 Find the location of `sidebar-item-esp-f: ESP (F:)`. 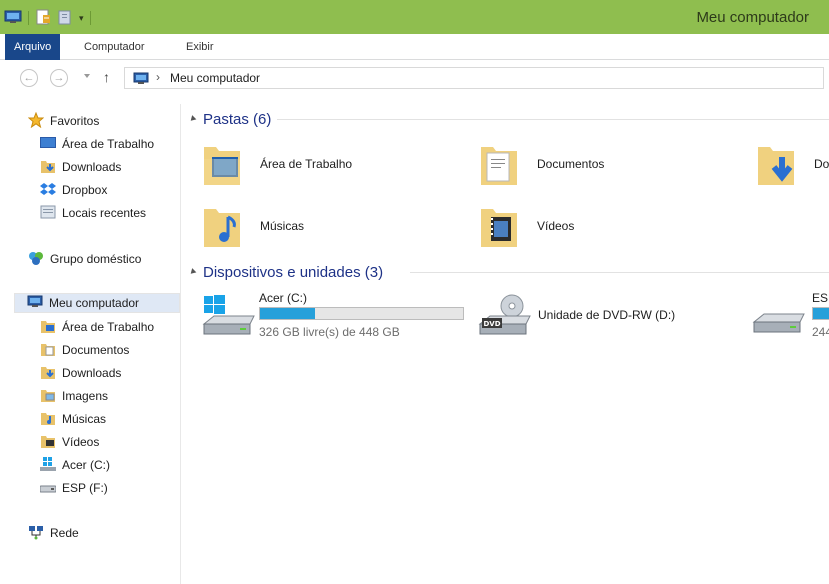

sidebar-item-esp-f: ESP (F:) is located at coordinates (73, 488).